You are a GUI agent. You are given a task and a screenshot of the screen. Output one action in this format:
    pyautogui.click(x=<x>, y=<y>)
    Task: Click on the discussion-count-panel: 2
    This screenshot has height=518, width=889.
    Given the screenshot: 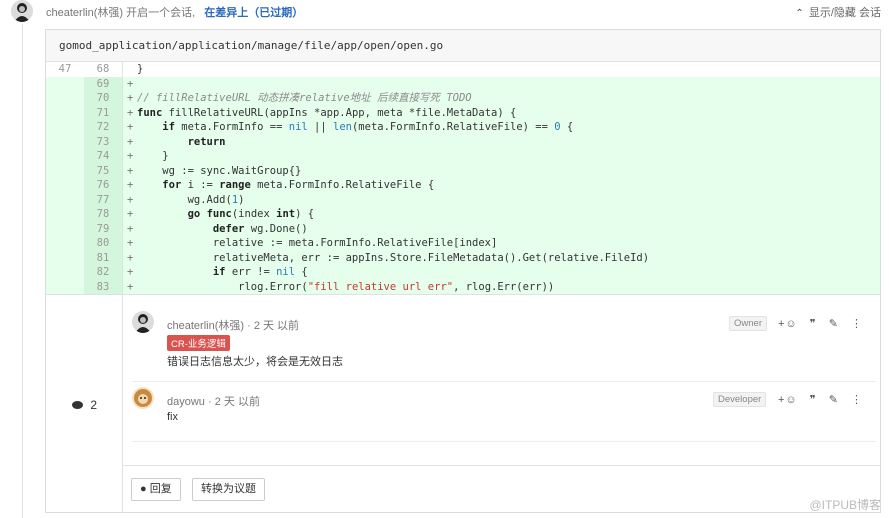 What is the action you would take?
    pyautogui.click(x=84, y=404)
    